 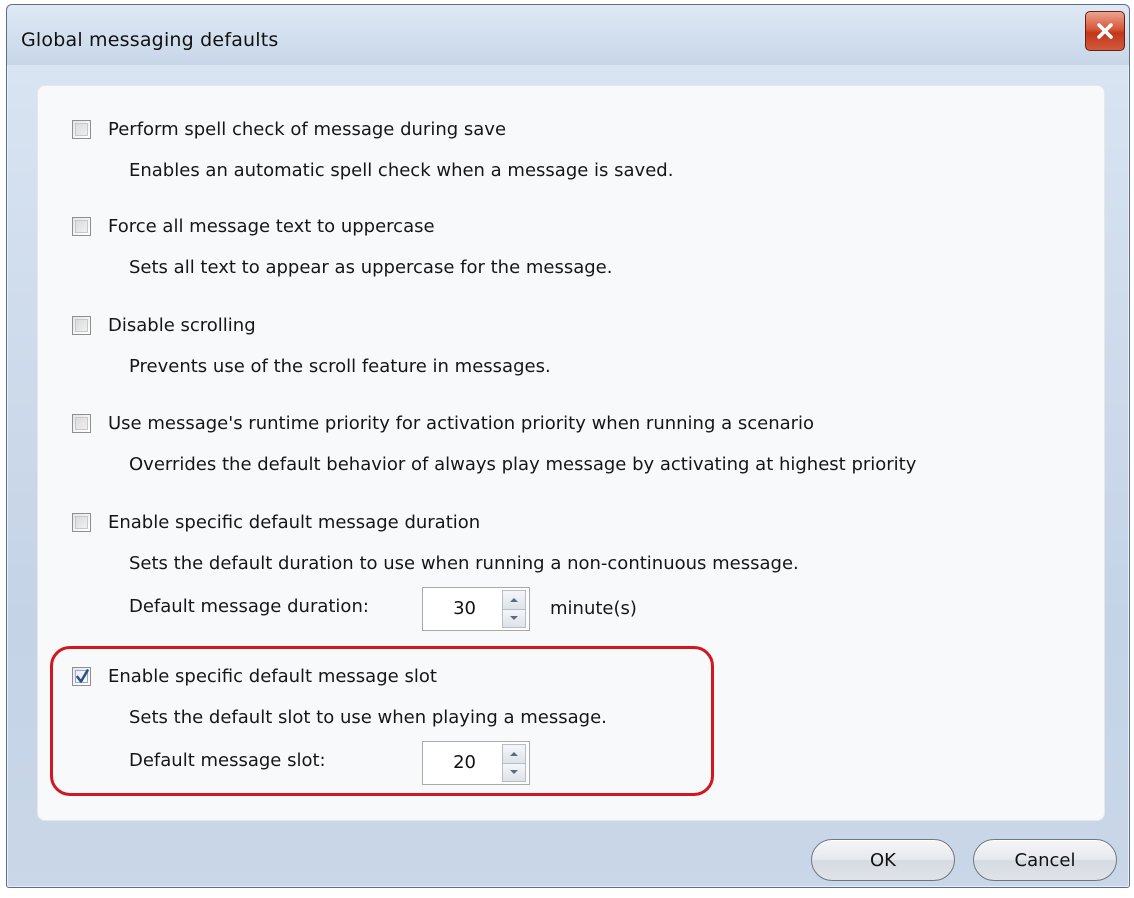 I want to click on slot-label: Enable specific default message slot, so click(x=272, y=676).